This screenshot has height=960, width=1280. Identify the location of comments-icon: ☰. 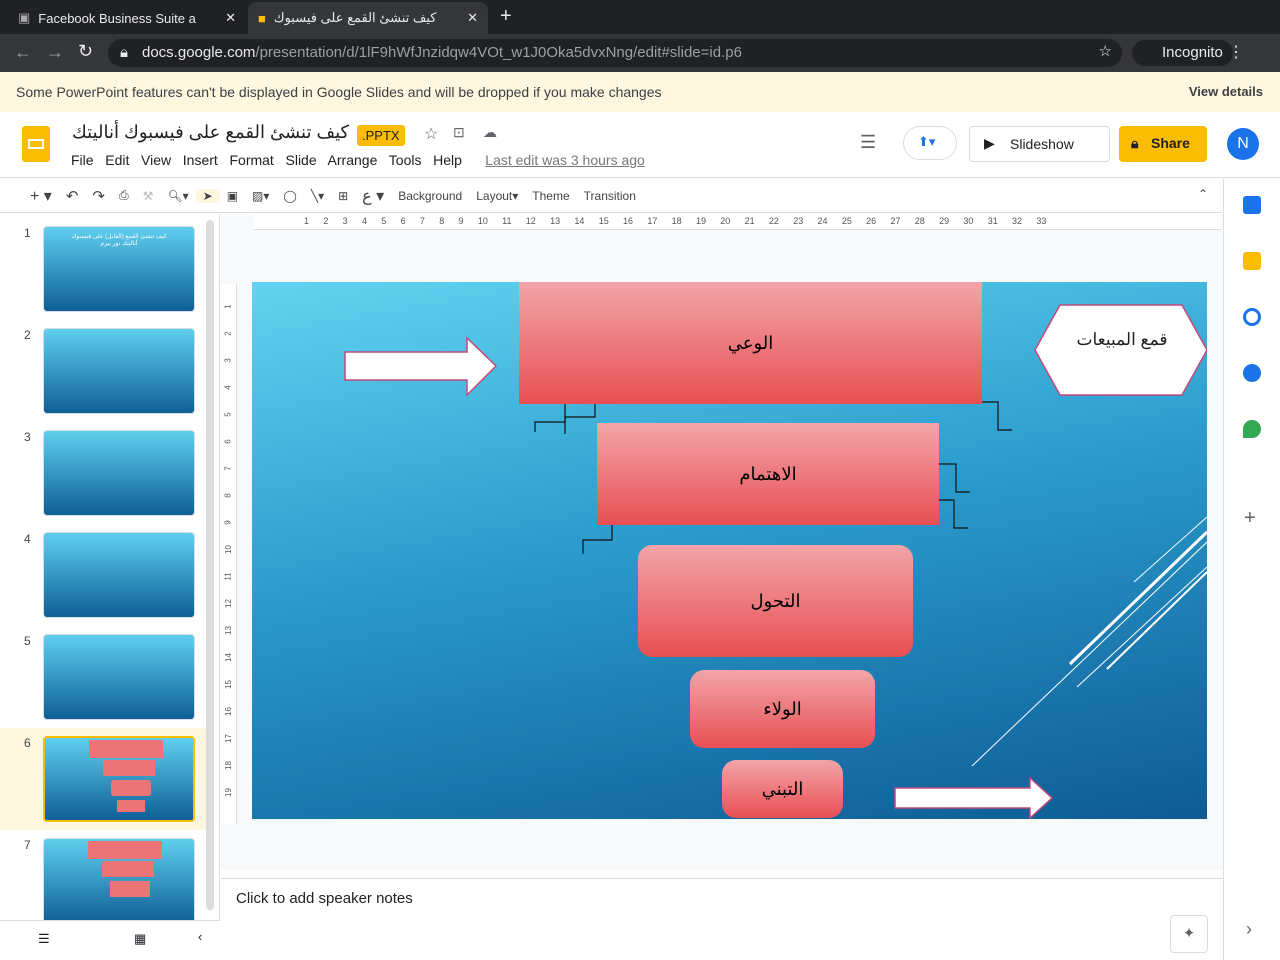
(868, 142).